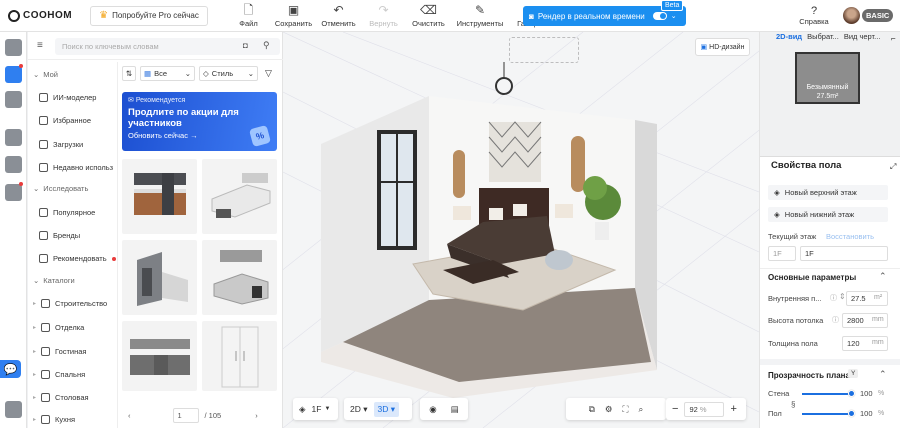 The height and width of the screenshot is (428, 900). What do you see at coordinates (851, 393) in the screenshot?
I see `wall-slider-handle` at bounding box center [851, 393].